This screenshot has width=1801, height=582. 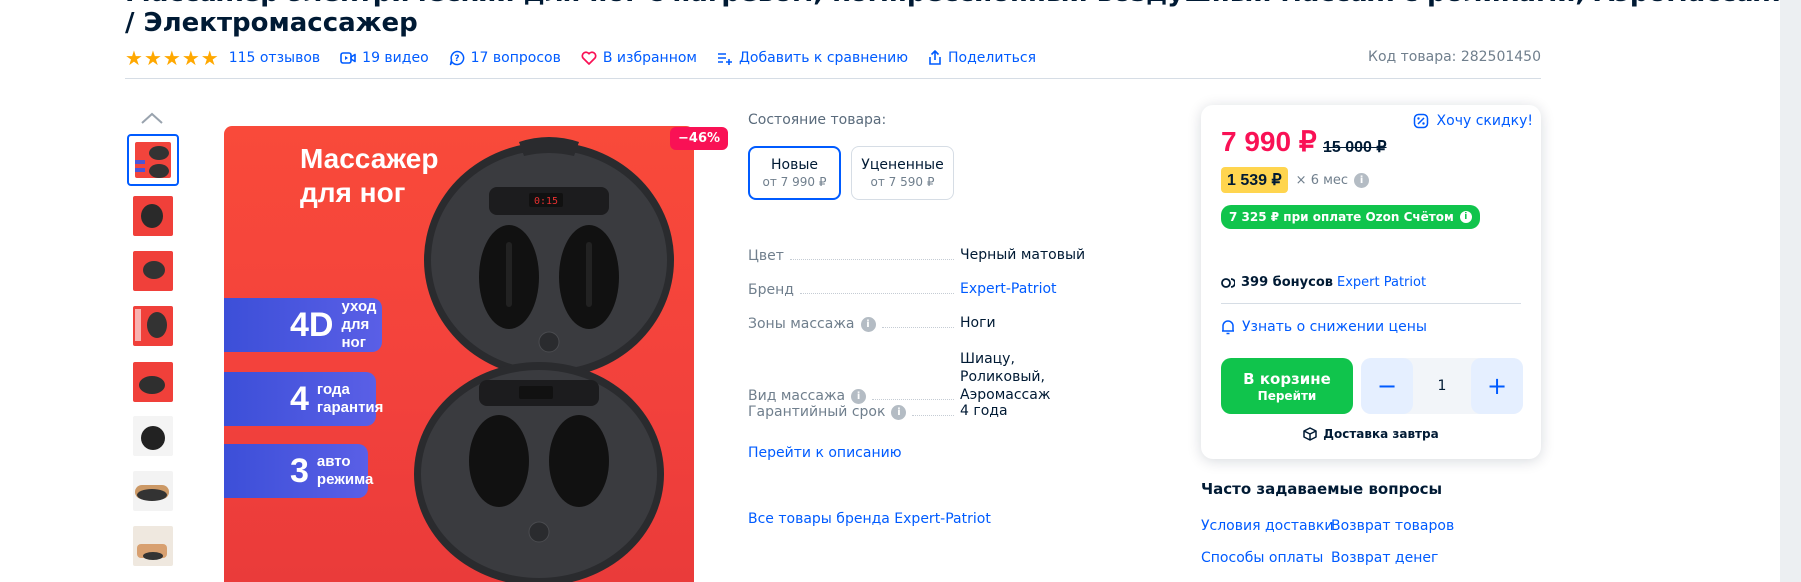 I want to click on in-cart-button: В корзине Перейти, so click(x=1287, y=386).